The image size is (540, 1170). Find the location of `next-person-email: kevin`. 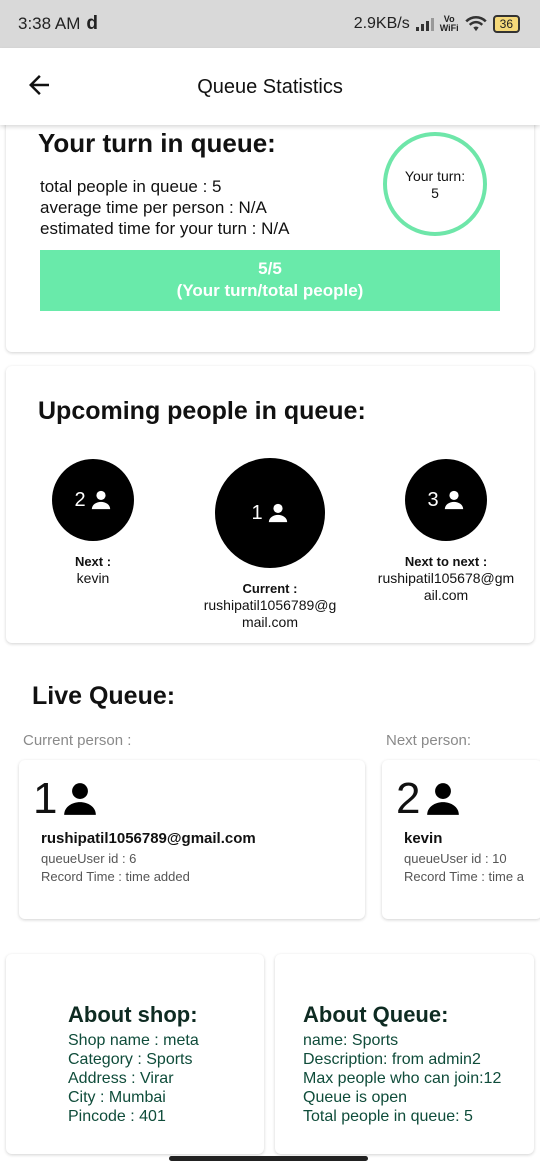

next-person-email: kevin is located at coordinates (423, 838).